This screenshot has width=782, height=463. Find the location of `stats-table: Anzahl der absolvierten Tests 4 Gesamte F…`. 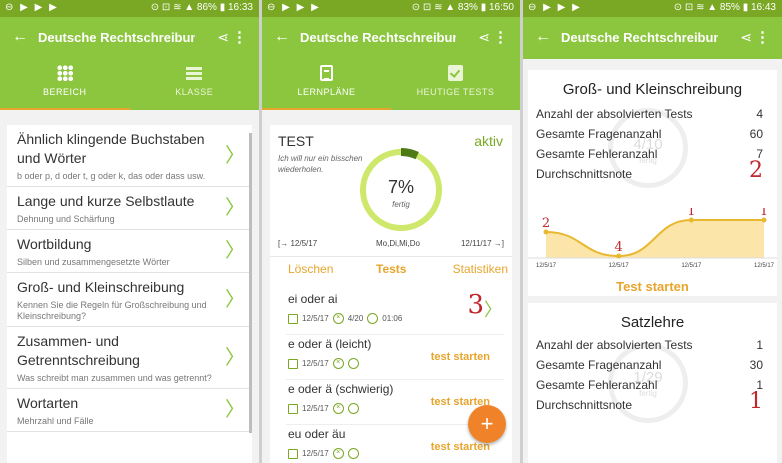

stats-table: Anzahl der absolvierten Tests 4 Gesamte F… is located at coordinates (652, 144).